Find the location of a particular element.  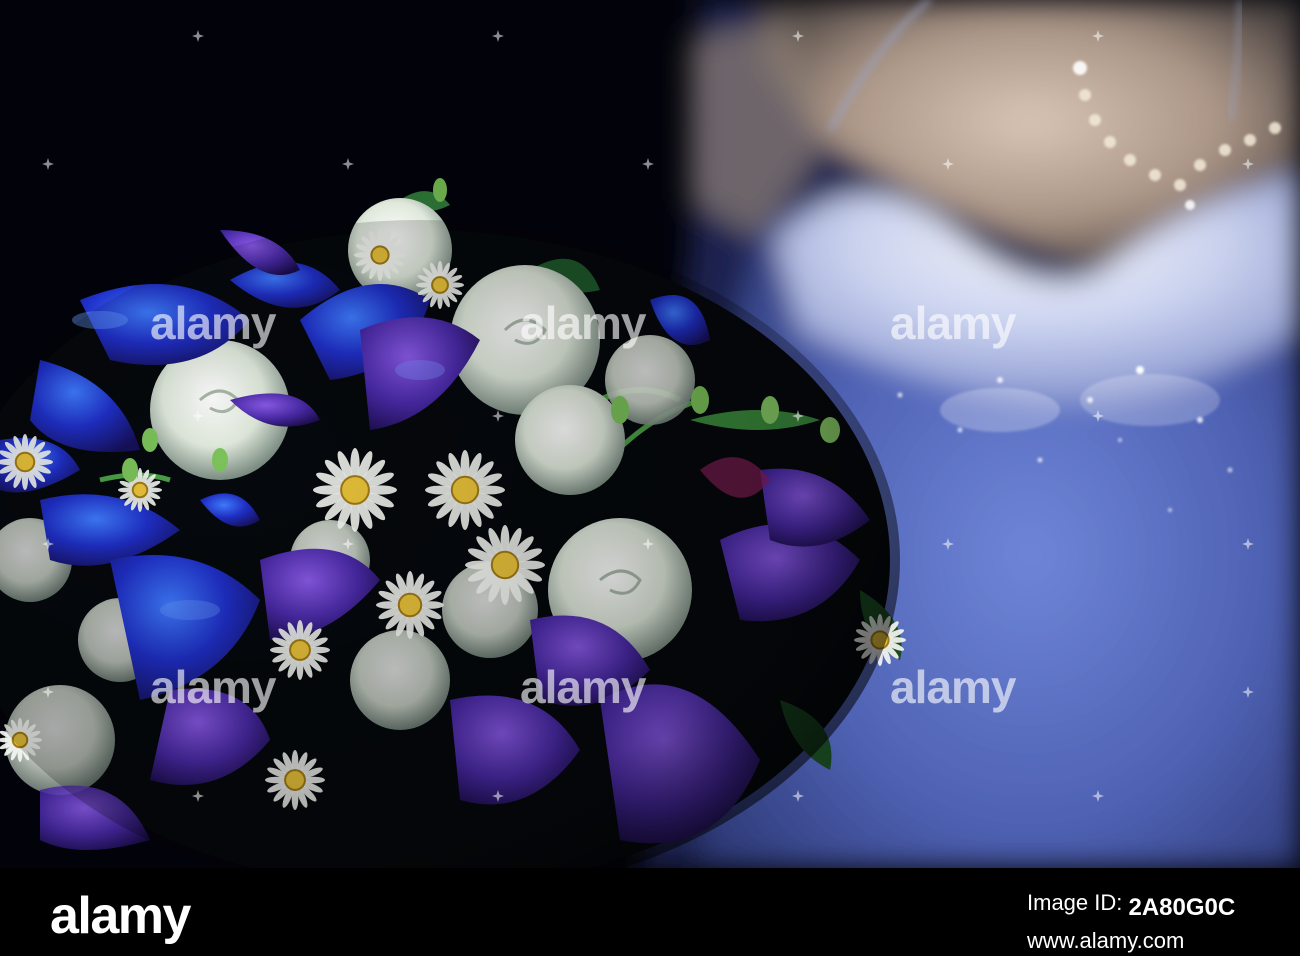

image-id-value-wrap: Image ID: 2A80G0C is located at coordinates (1131, 908).